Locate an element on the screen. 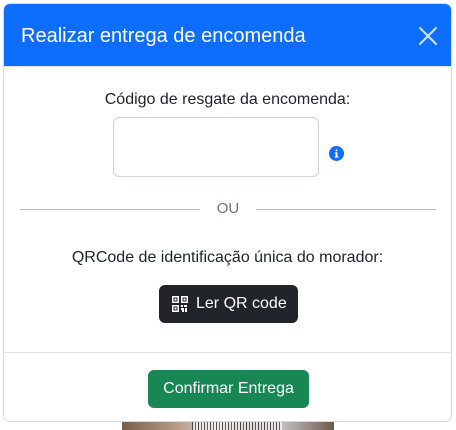 The height and width of the screenshot is (430, 456). or-divider: OU is located at coordinates (228, 209).